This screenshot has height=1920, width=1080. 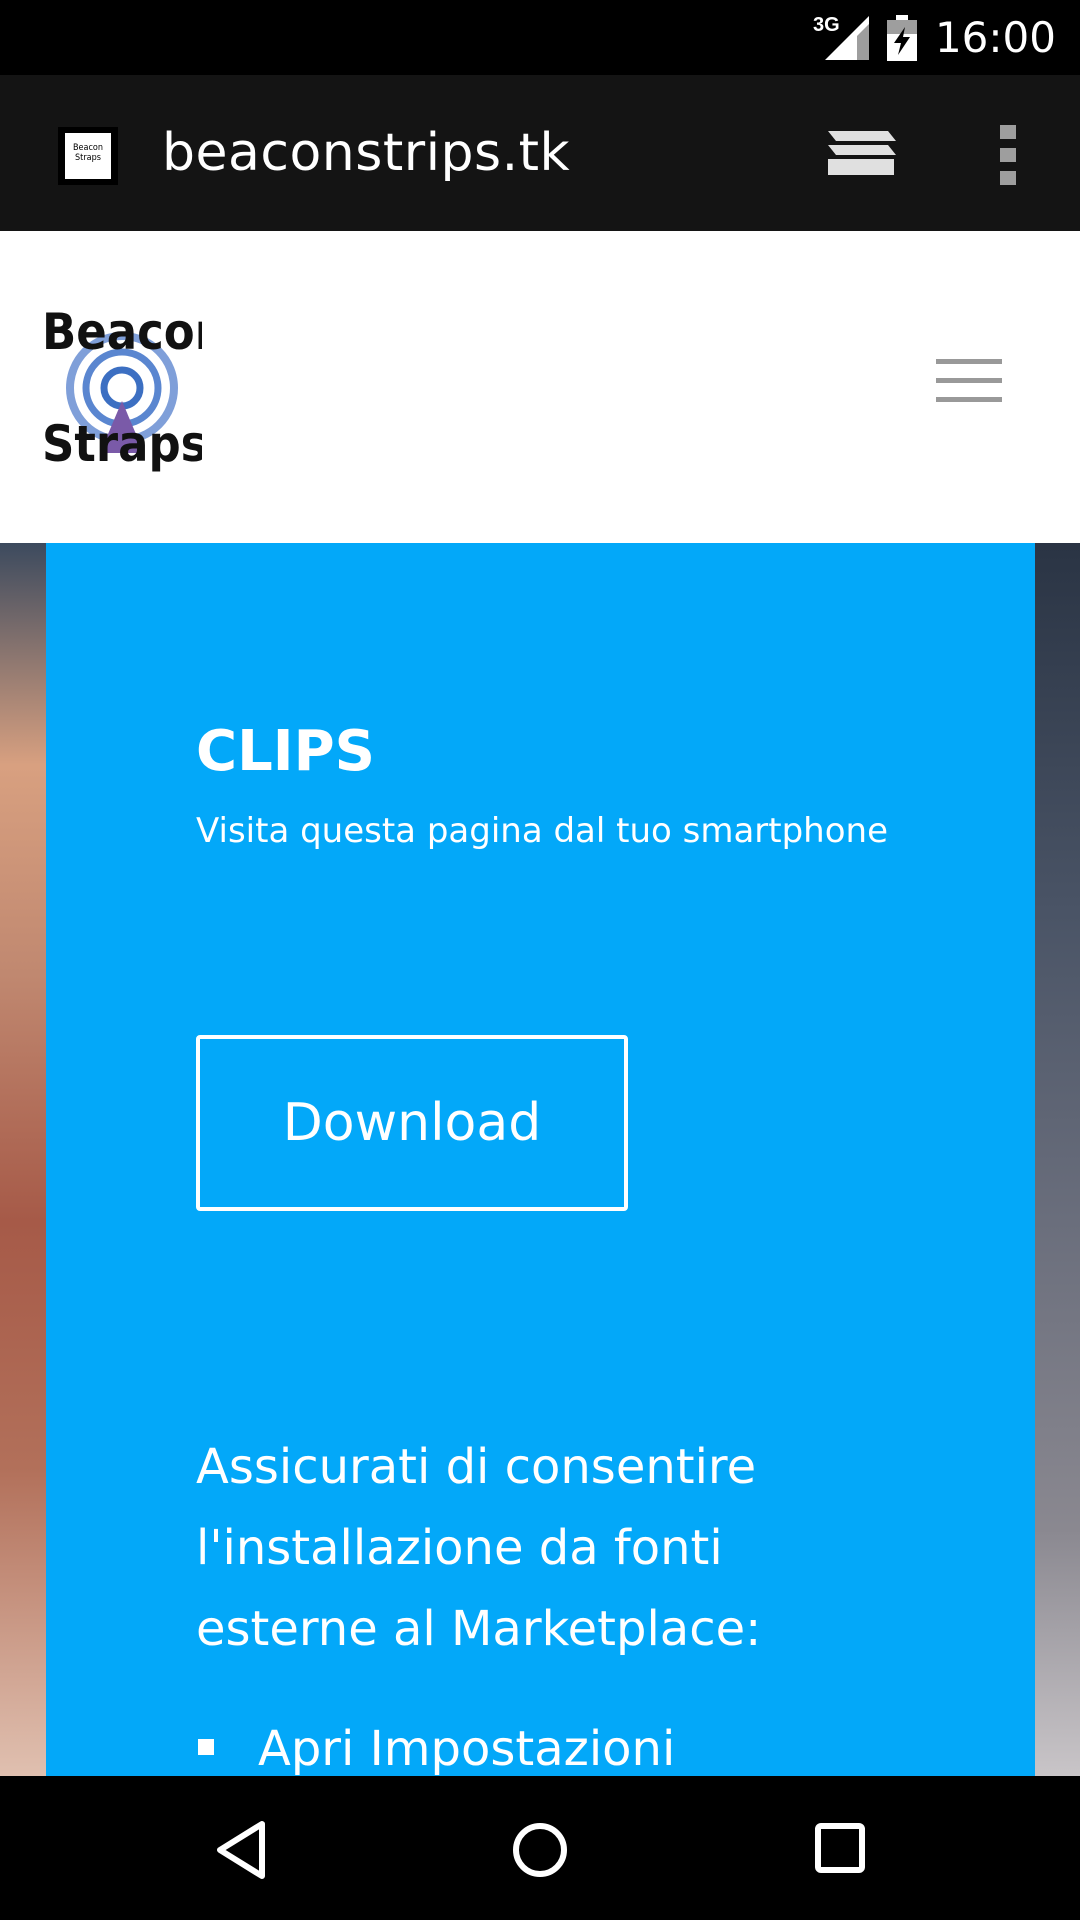 I want to click on favicon-image: Beacon Straps, so click(x=88, y=156).